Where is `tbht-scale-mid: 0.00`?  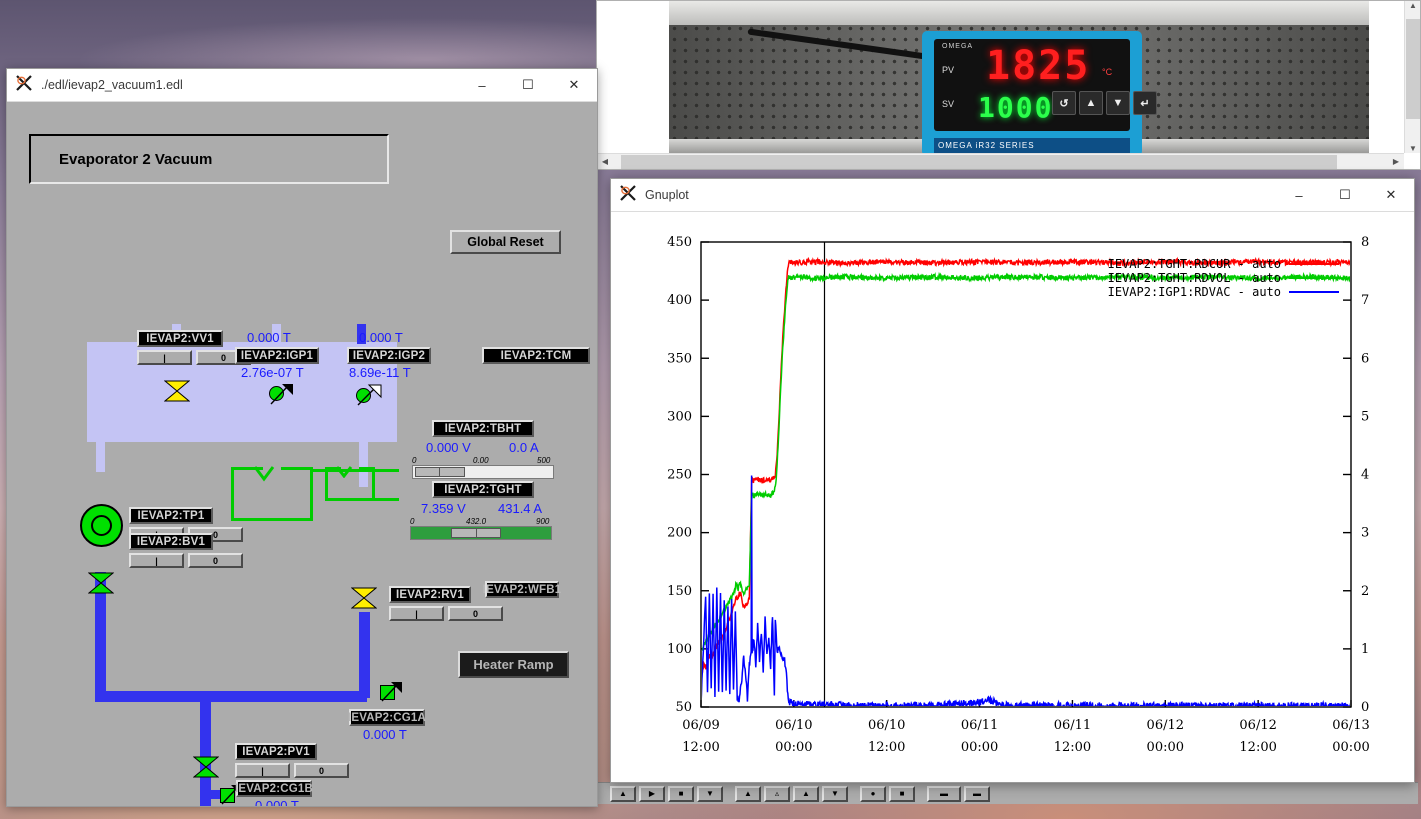
tbht-scale-mid: 0.00 is located at coordinates (481, 460).